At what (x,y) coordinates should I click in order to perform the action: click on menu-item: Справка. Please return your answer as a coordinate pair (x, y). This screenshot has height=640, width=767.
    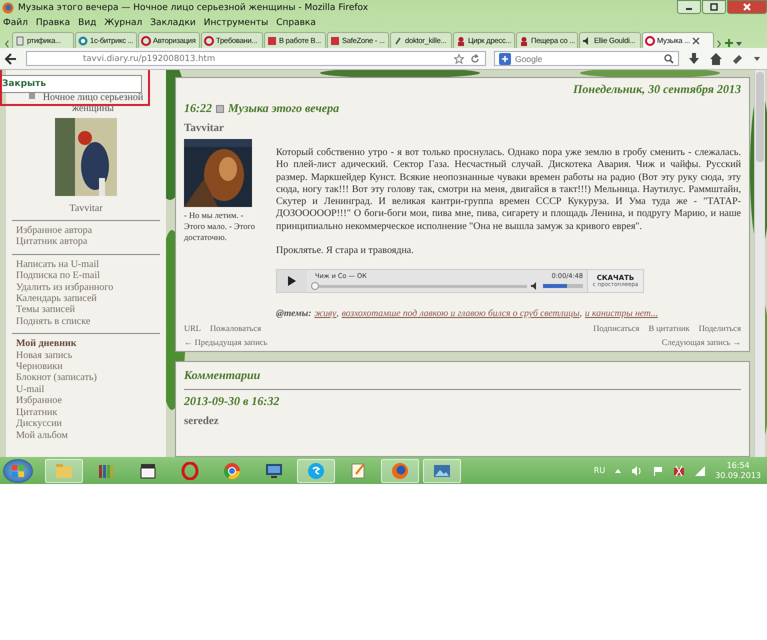
    Looking at the image, I should click on (296, 23).